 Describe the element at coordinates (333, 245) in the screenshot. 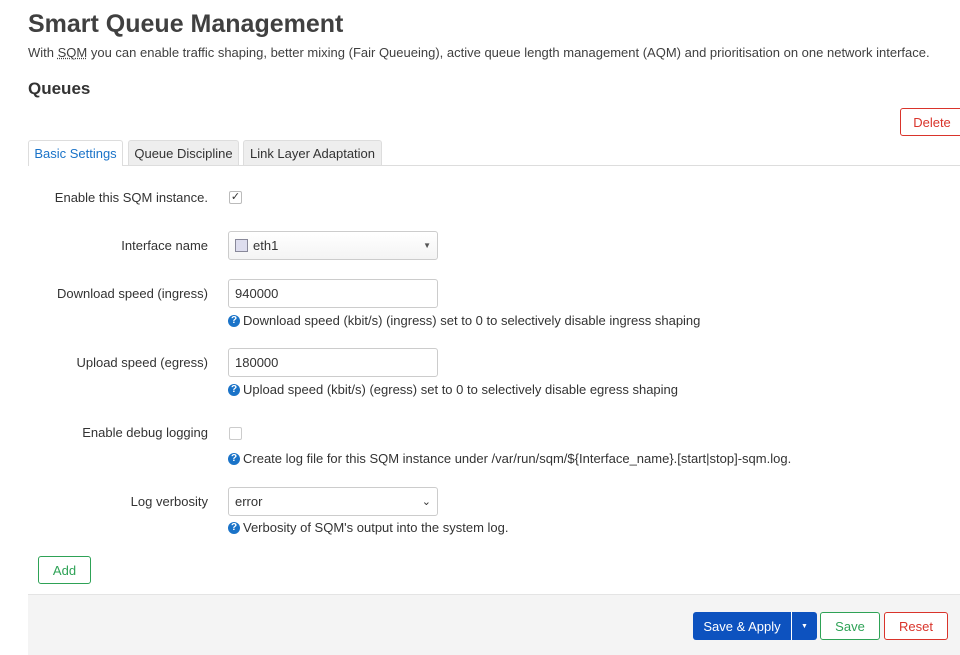

I see `interface-select: eth1 ▼` at that location.